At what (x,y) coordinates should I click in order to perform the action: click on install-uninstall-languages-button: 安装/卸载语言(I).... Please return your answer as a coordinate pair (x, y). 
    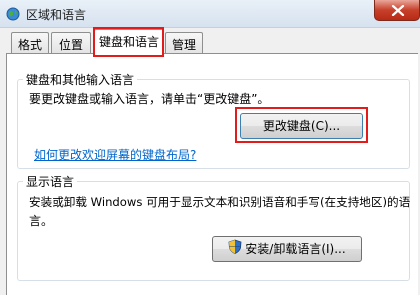
    Looking at the image, I should click on (287, 249).